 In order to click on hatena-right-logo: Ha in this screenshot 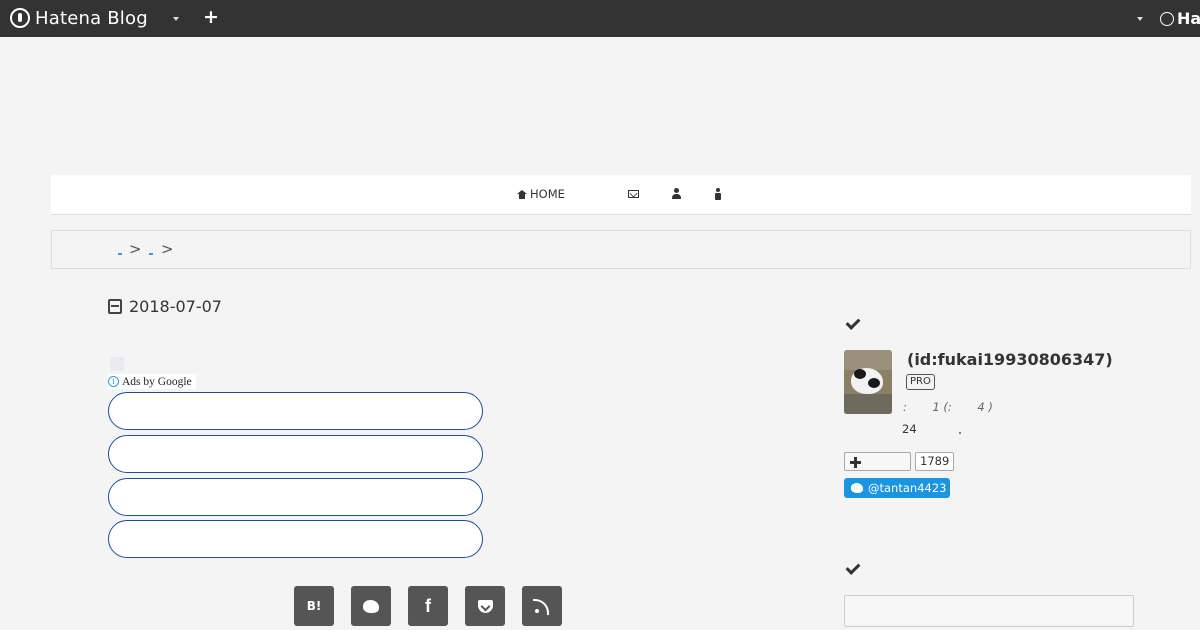, I will do `click(1180, 18)`.